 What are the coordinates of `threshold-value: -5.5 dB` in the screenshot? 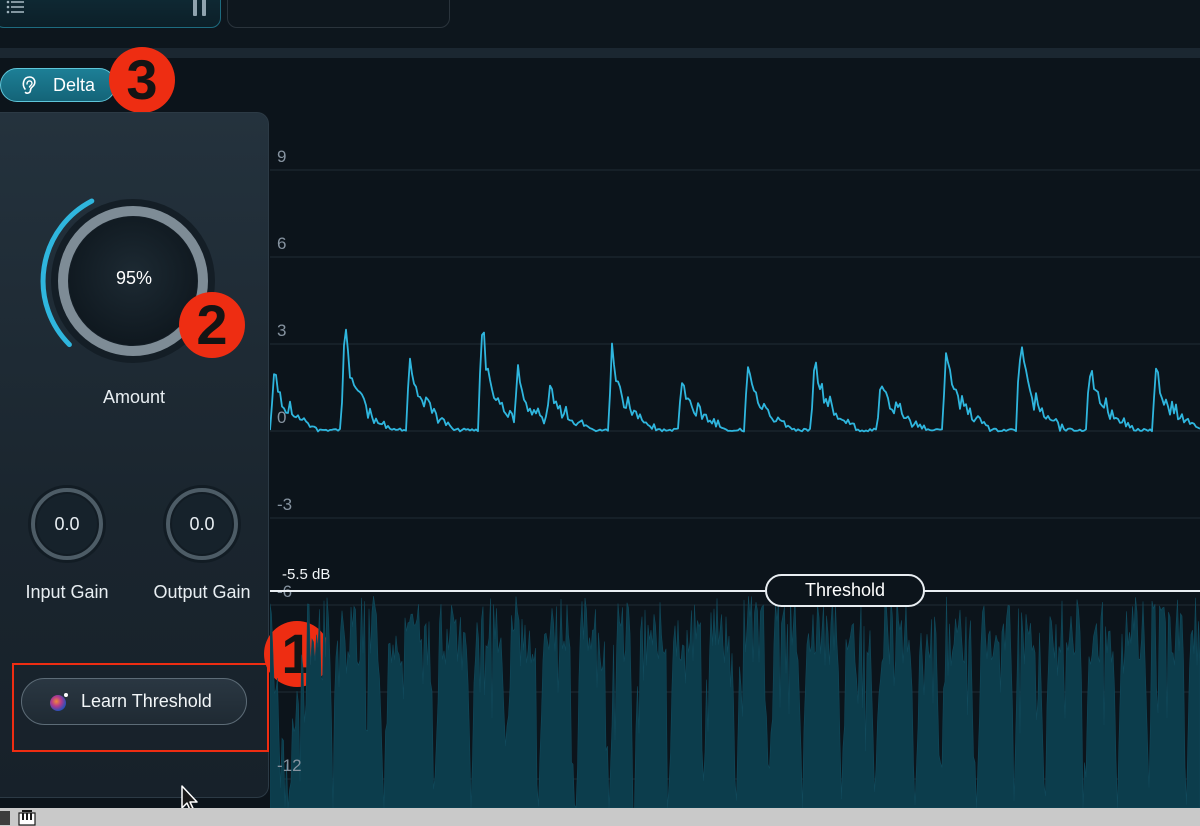 It's located at (306, 574).